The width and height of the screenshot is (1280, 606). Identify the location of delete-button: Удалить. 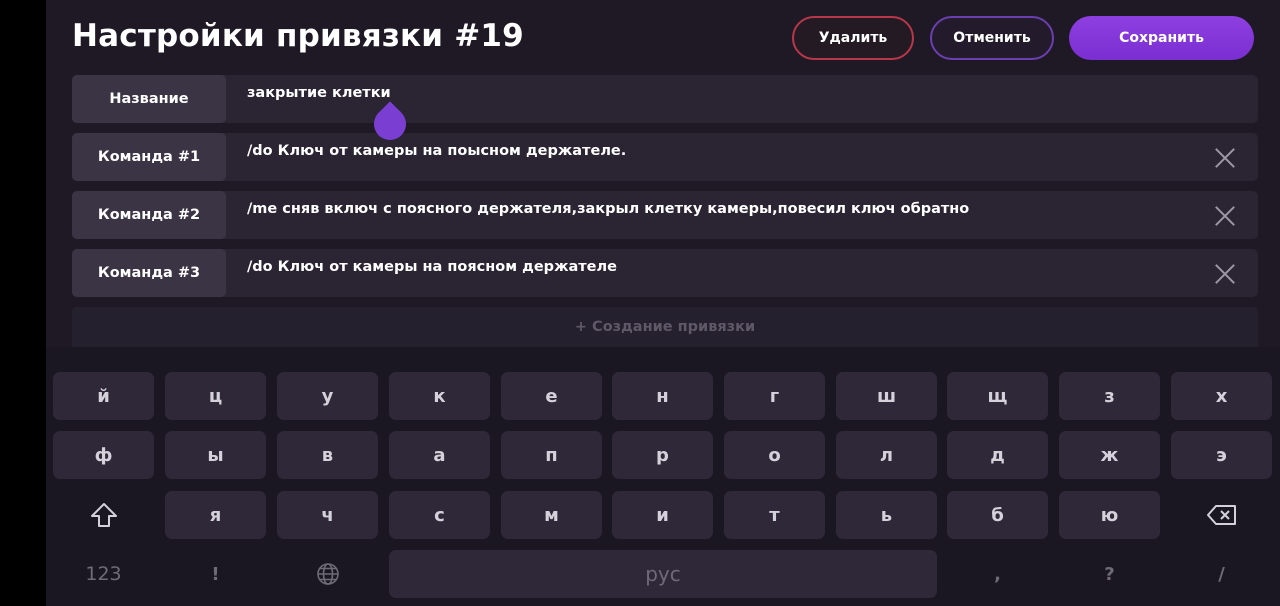
(853, 38).